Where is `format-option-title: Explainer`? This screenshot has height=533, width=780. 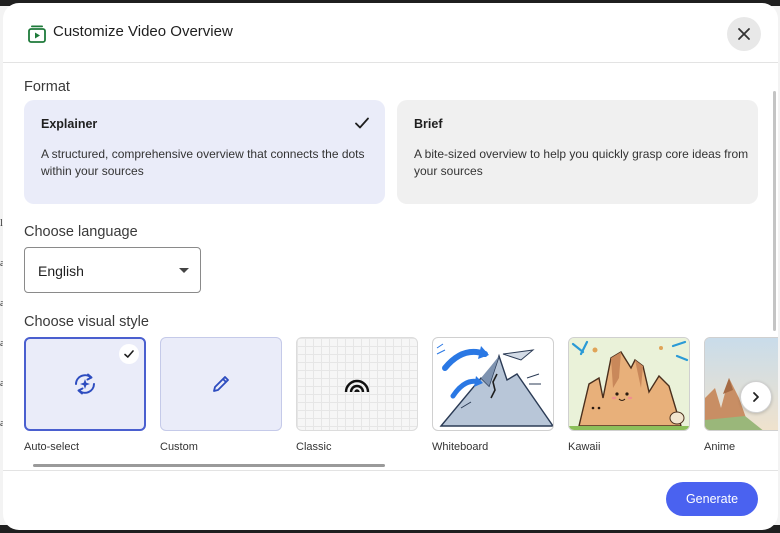
format-option-title: Explainer is located at coordinates (69, 124).